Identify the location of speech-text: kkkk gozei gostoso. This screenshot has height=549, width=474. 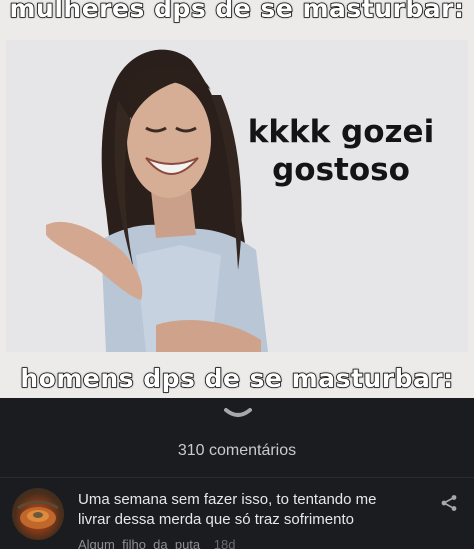
(337, 151).